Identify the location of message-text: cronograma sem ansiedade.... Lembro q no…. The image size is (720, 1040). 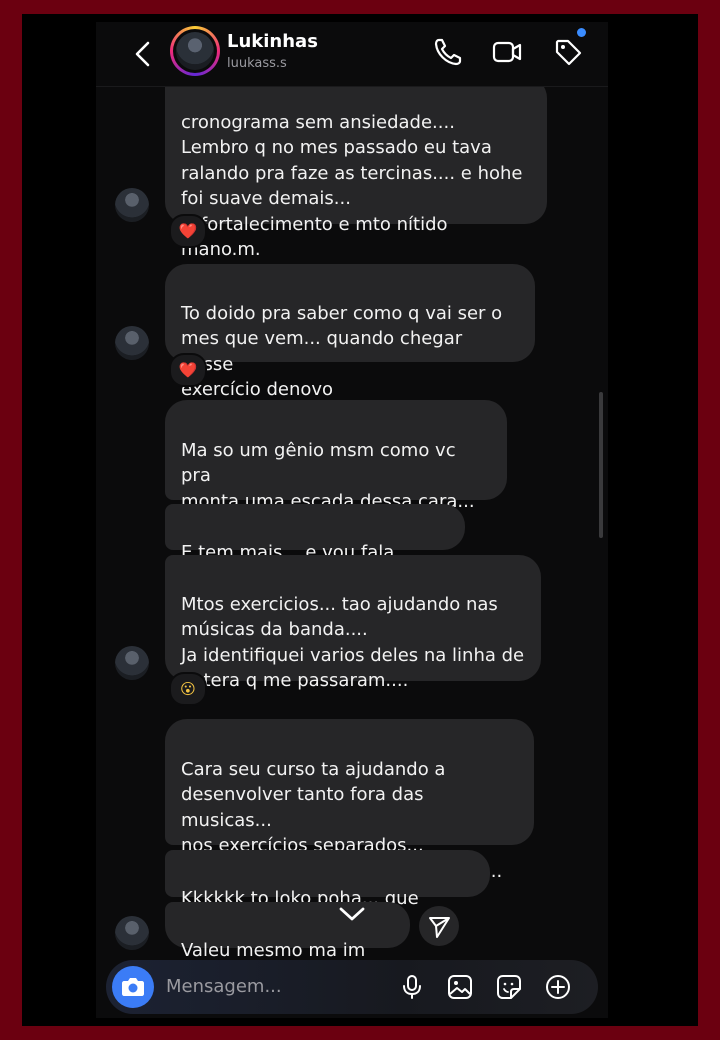
(352, 186).